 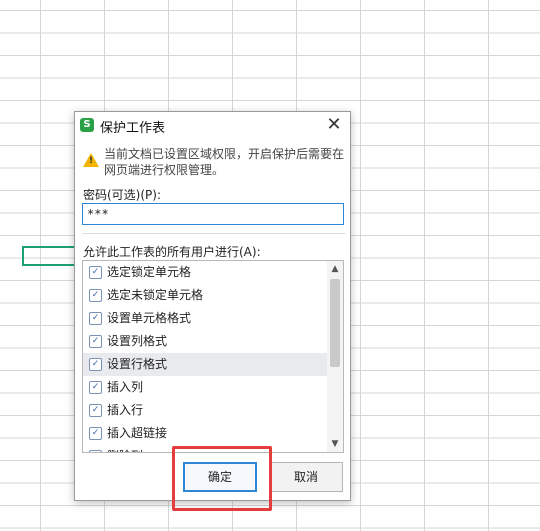 What do you see at coordinates (212, 125) in the screenshot?
I see `dialog-titlebar: S 保护工作表 ✕` at bounding box center [212, 125].